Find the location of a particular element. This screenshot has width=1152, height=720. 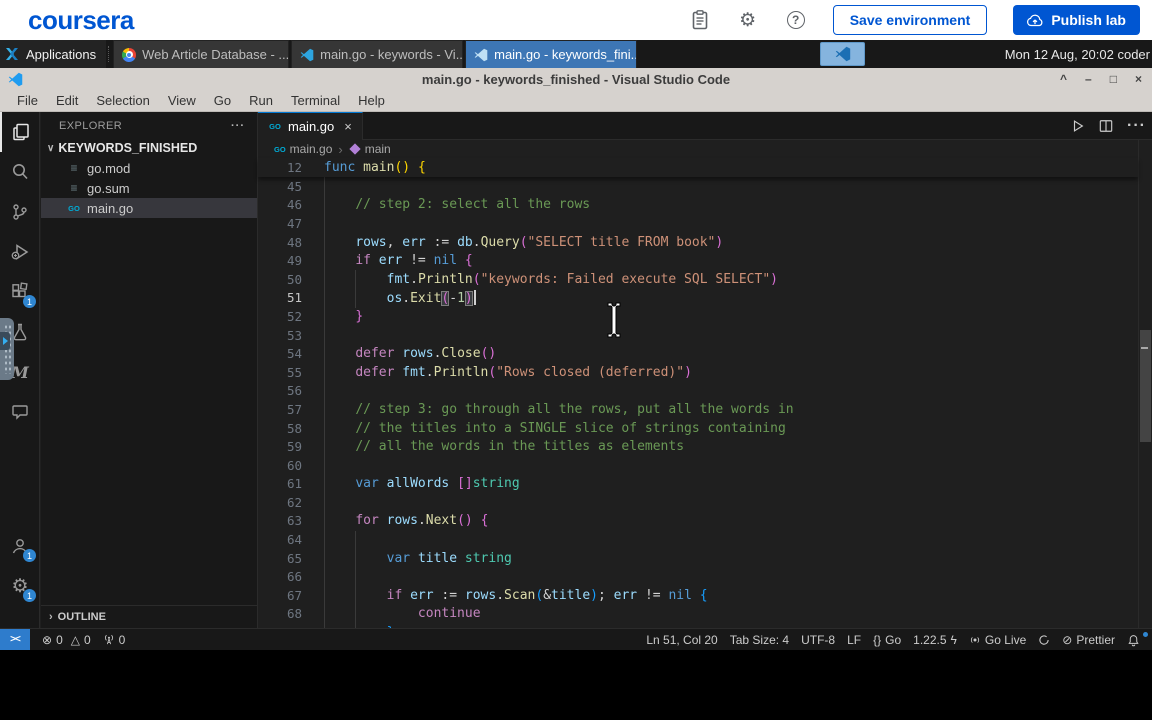

code-line: 65 var title string is located at coordinates (698, 558).